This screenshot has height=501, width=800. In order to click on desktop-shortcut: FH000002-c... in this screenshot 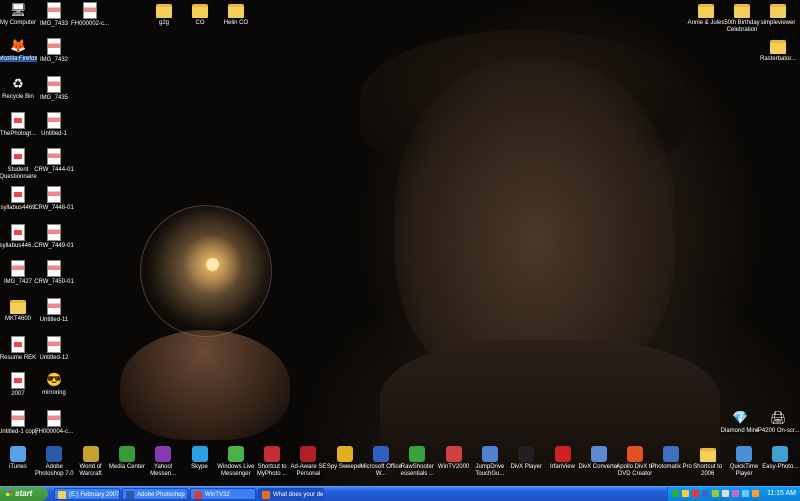, I will do `click(90, 15)`.